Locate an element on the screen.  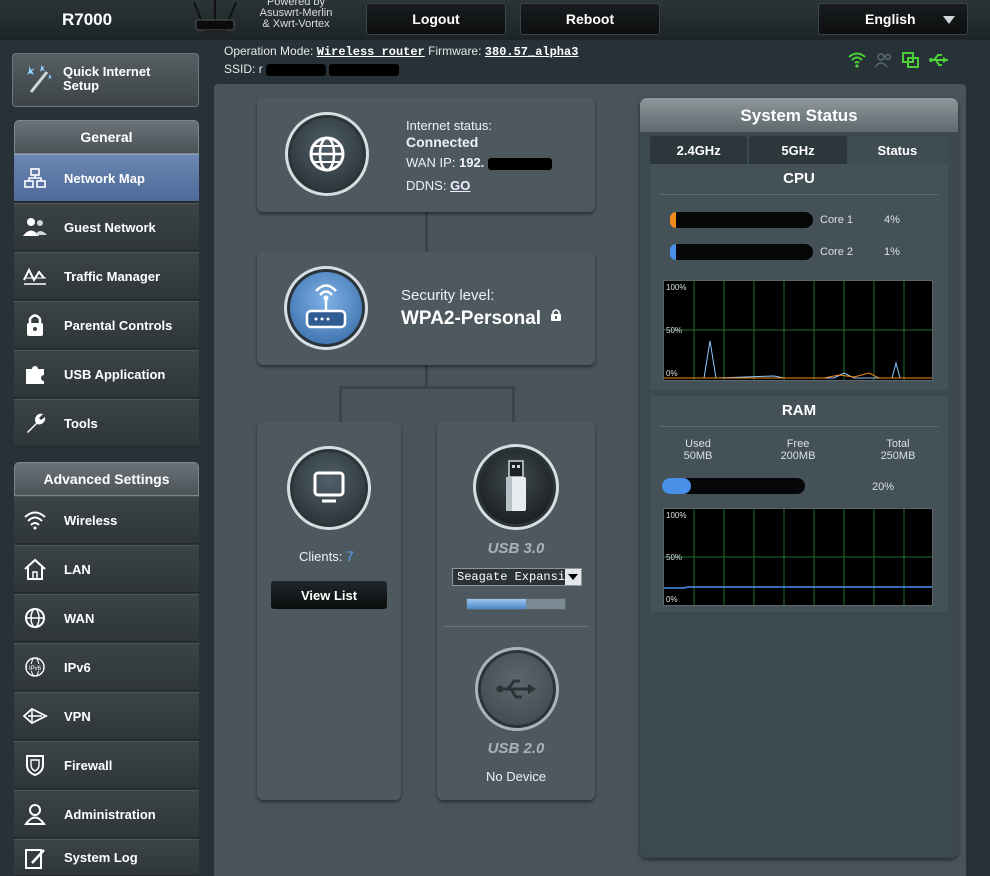
globe-icon is located at coordinates (327, 154).